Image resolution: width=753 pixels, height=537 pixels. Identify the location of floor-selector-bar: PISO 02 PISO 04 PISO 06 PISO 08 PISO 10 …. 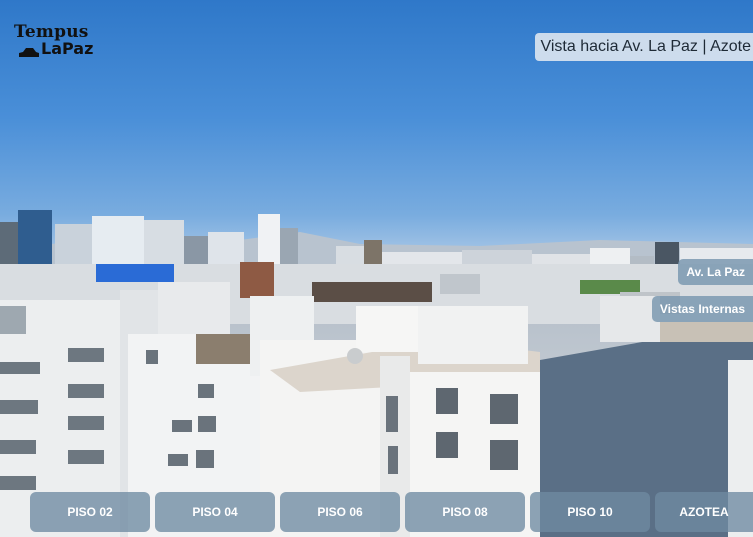
(376, 512).